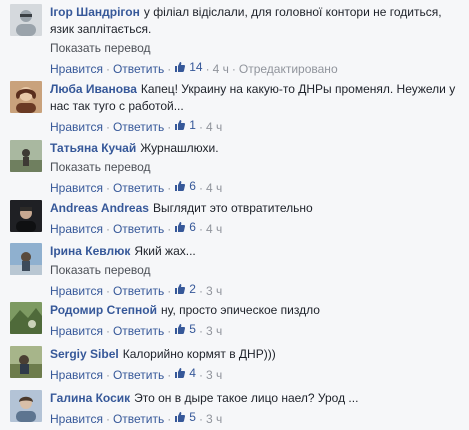  What do you see at coordinates (179, 148) in the screenshot?
I see `comment-text: Журнашлюхи.` at bounding box center [179, 148].